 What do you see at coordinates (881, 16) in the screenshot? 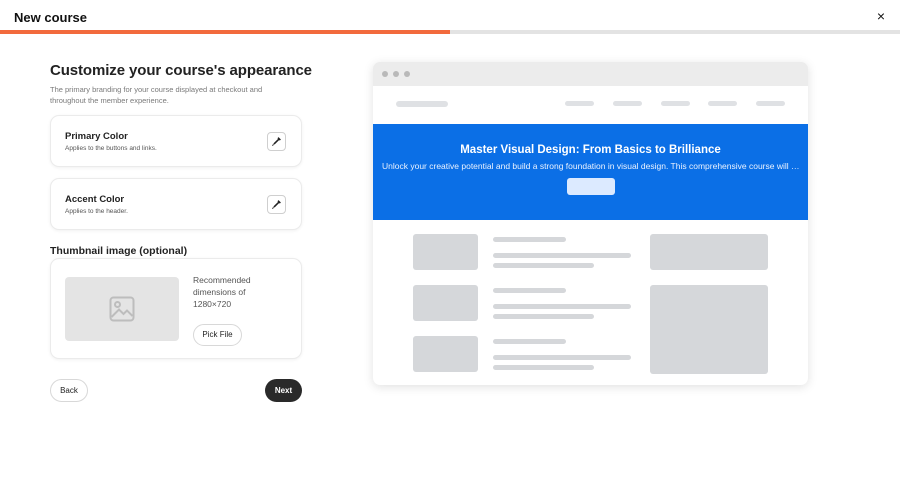
I see `close-icon: ×` at bounding box center [881, 16].